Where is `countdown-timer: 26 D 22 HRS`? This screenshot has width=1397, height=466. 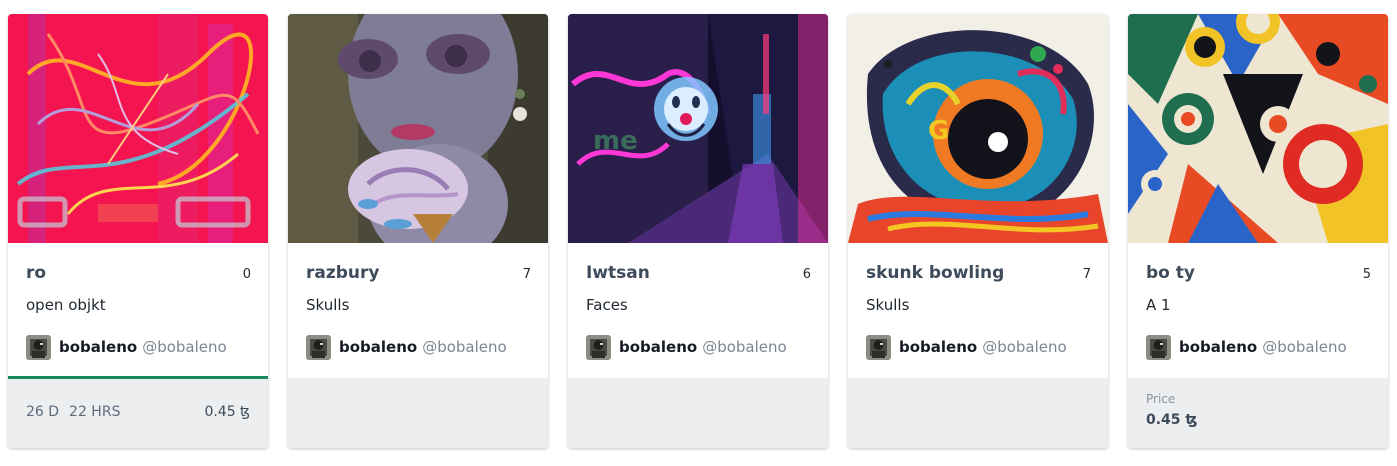
countdown-timer: 26 D 22 HRS is located at coordinates (73, 412).